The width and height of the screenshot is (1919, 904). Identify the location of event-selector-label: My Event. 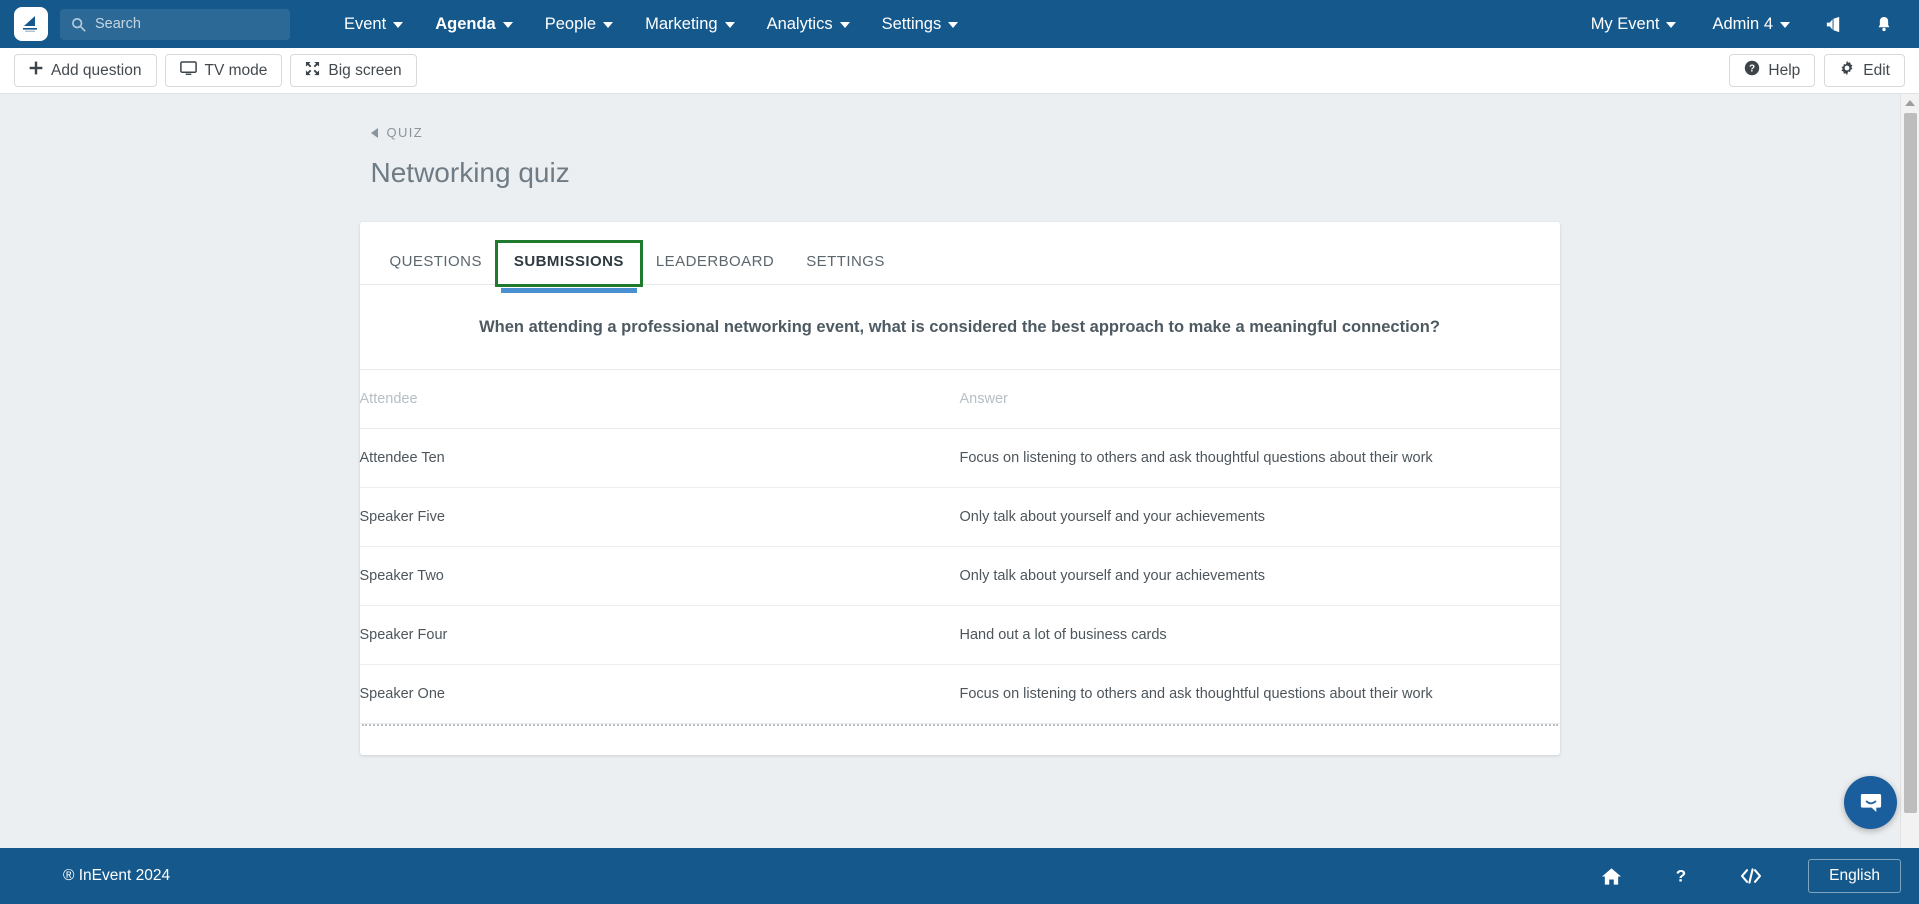
(1625, 23).